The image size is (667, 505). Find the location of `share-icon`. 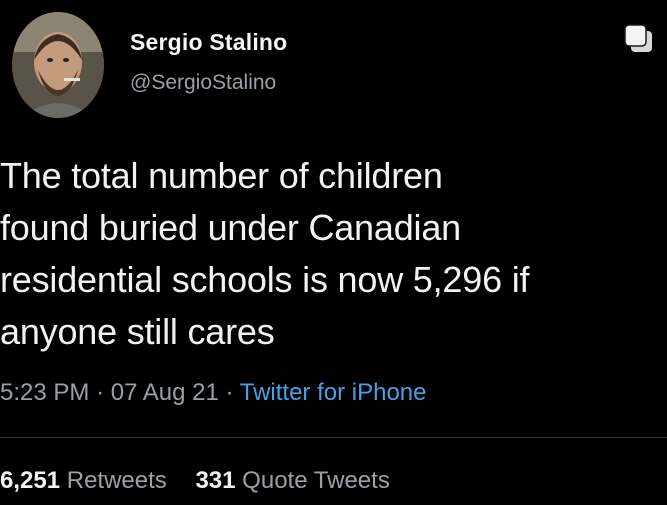

share-icon is located at coordinates (639, 39).